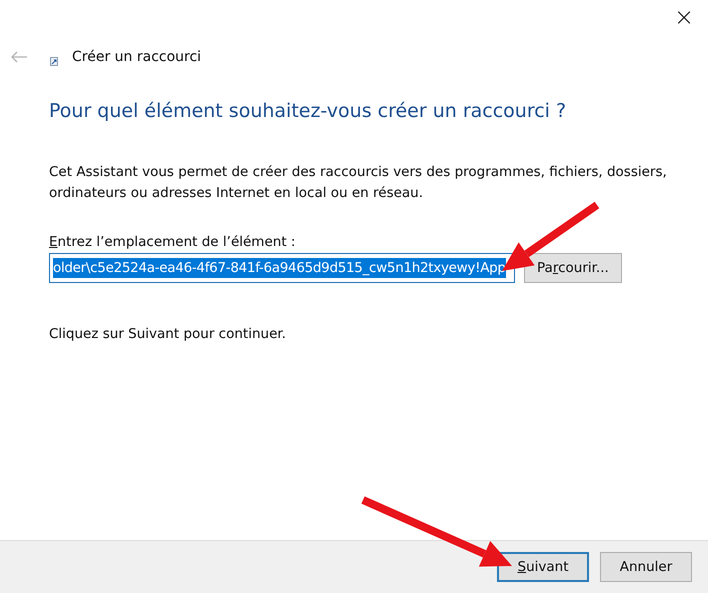  What do you see at coordinates (358, 183) in the screenshot?
I see `description-text: Cet Assistant vous permet de créer des raccourcis vers des programmes, fichiers, dossiers, ordinateurs ou adresses Internet en local ou en réseau.` at bounding box center [358, 183].